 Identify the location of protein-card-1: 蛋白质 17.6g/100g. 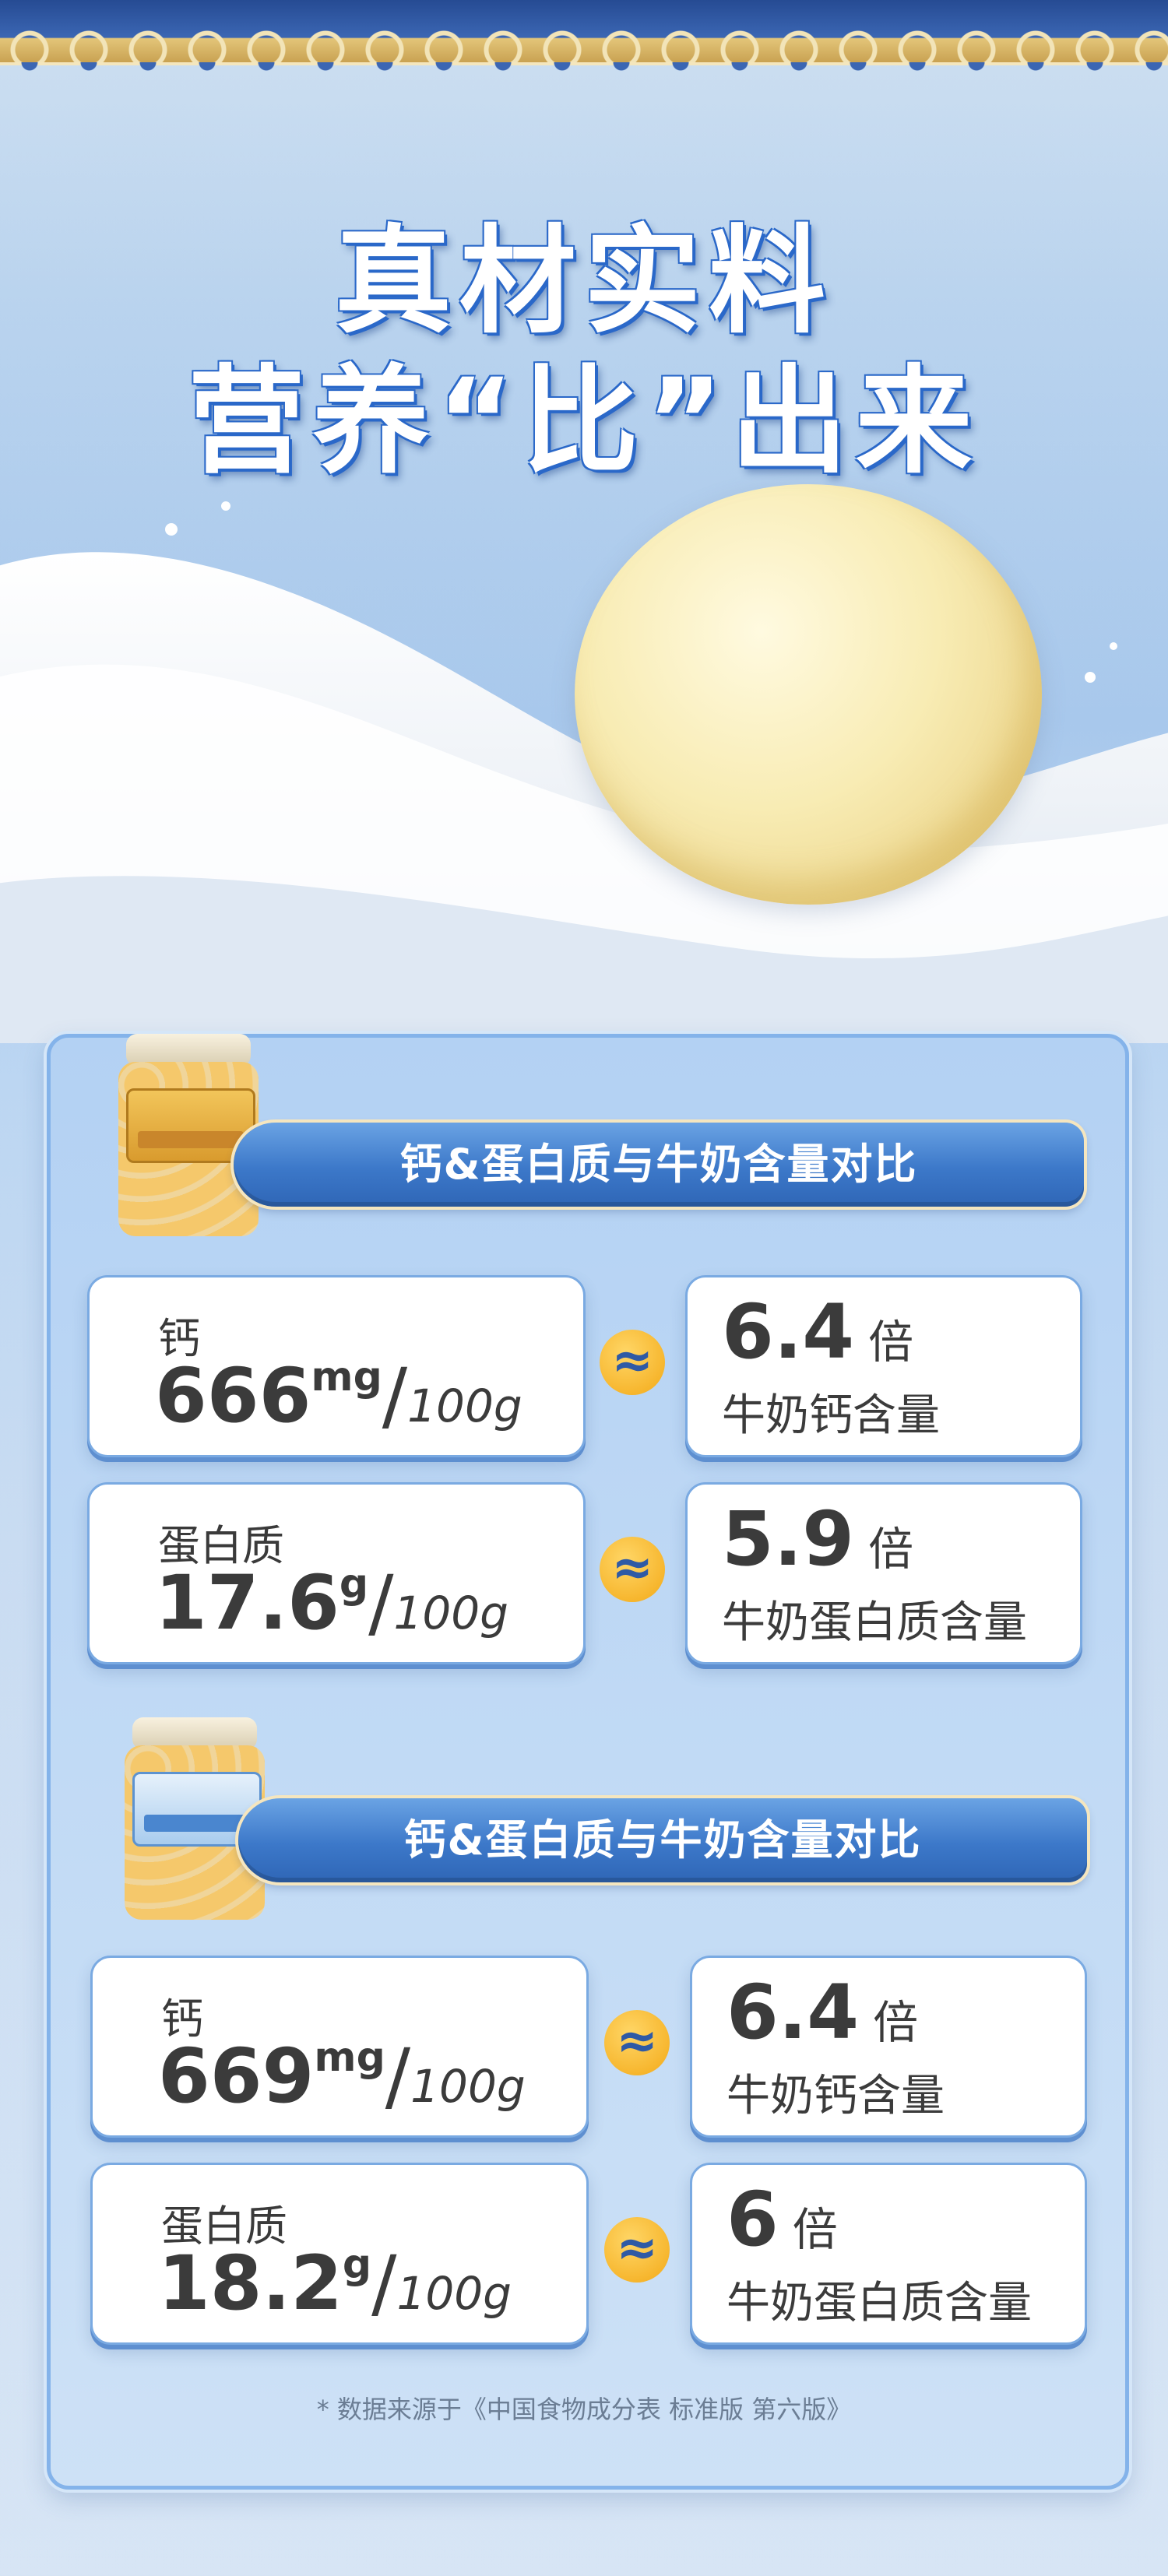
(336, 1573).